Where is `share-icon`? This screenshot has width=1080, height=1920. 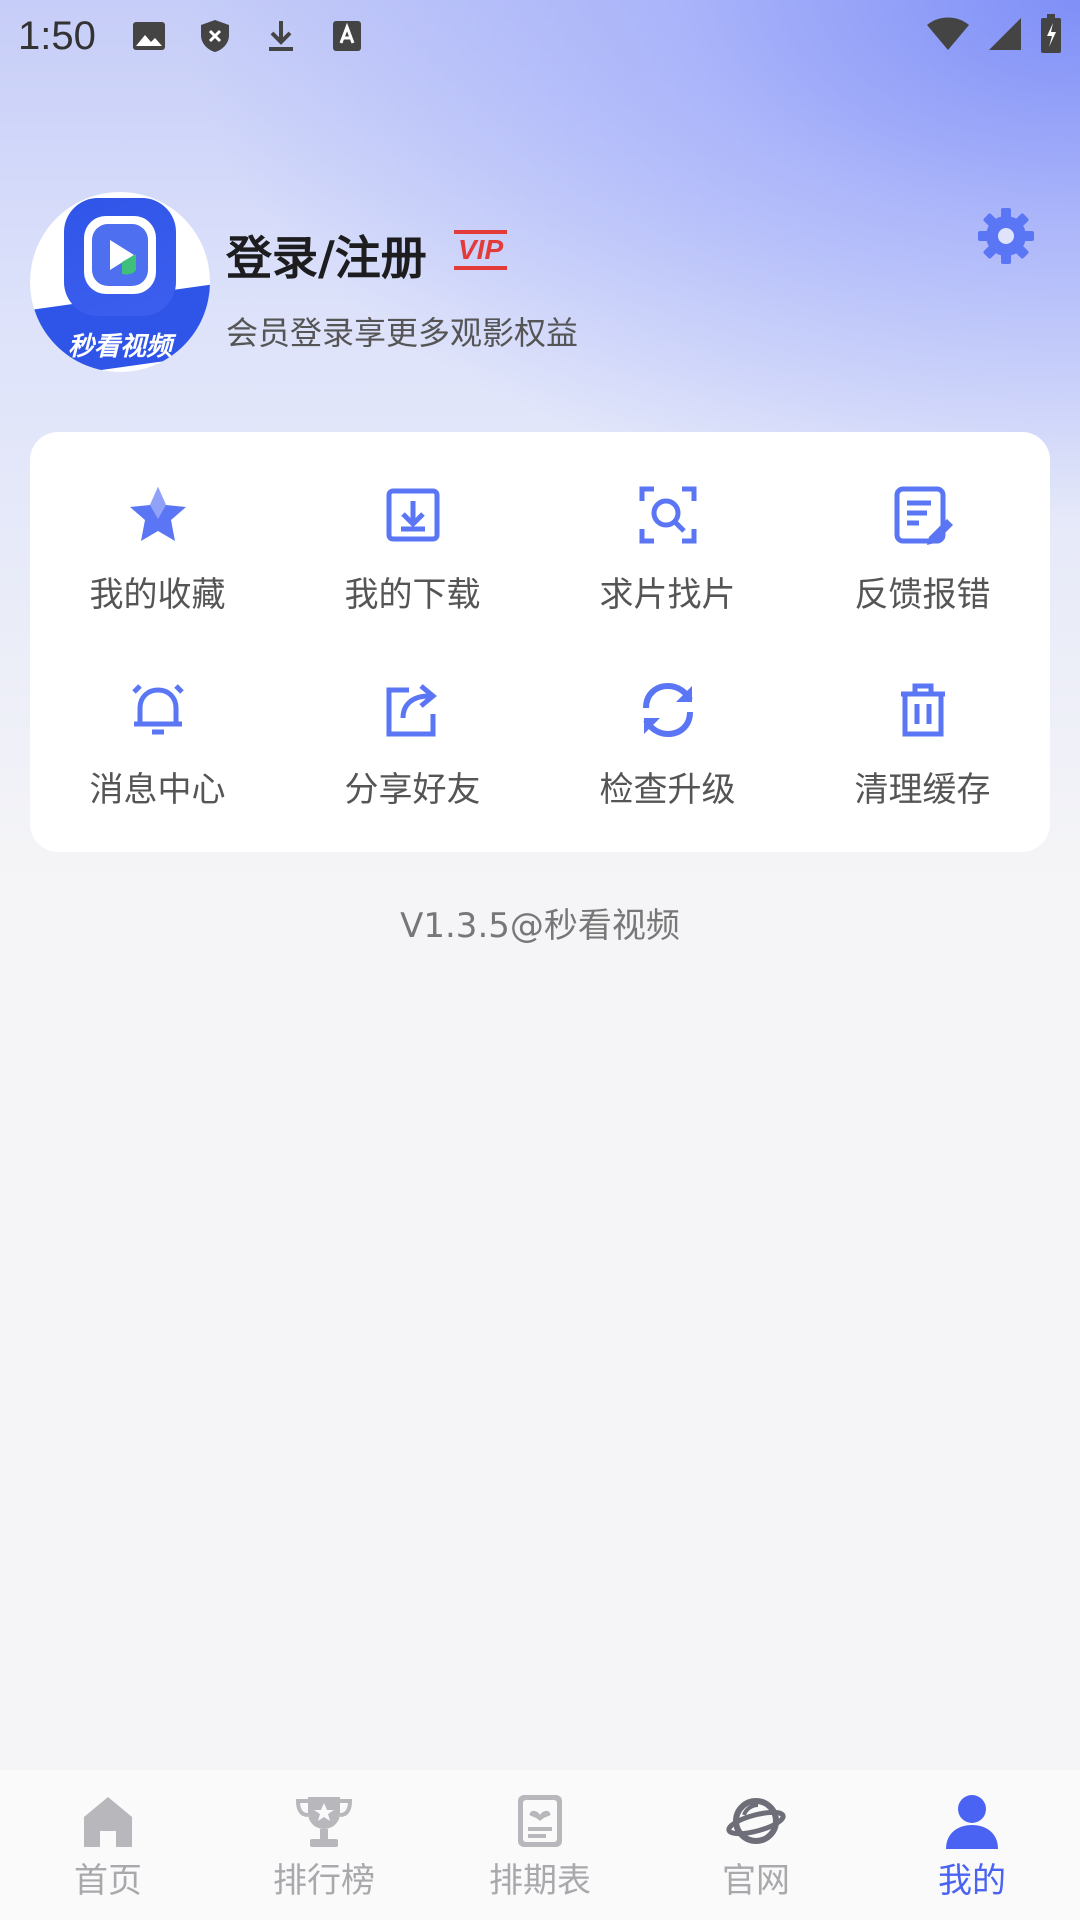
share-icon is located at coordinates (411, 710).